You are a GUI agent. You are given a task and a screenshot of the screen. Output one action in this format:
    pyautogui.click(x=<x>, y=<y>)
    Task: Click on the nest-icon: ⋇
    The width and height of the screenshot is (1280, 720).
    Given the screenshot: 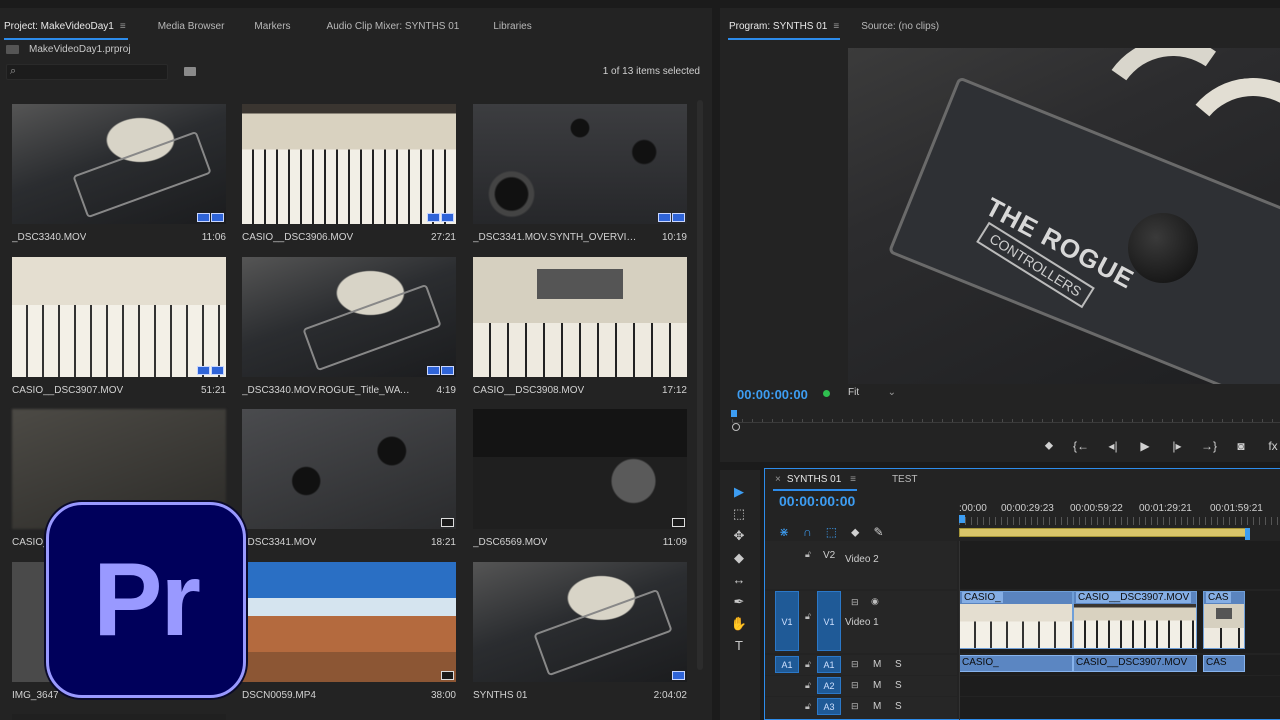 What is the action you would take?
    pyautogui.click(x=784, y=532)
    